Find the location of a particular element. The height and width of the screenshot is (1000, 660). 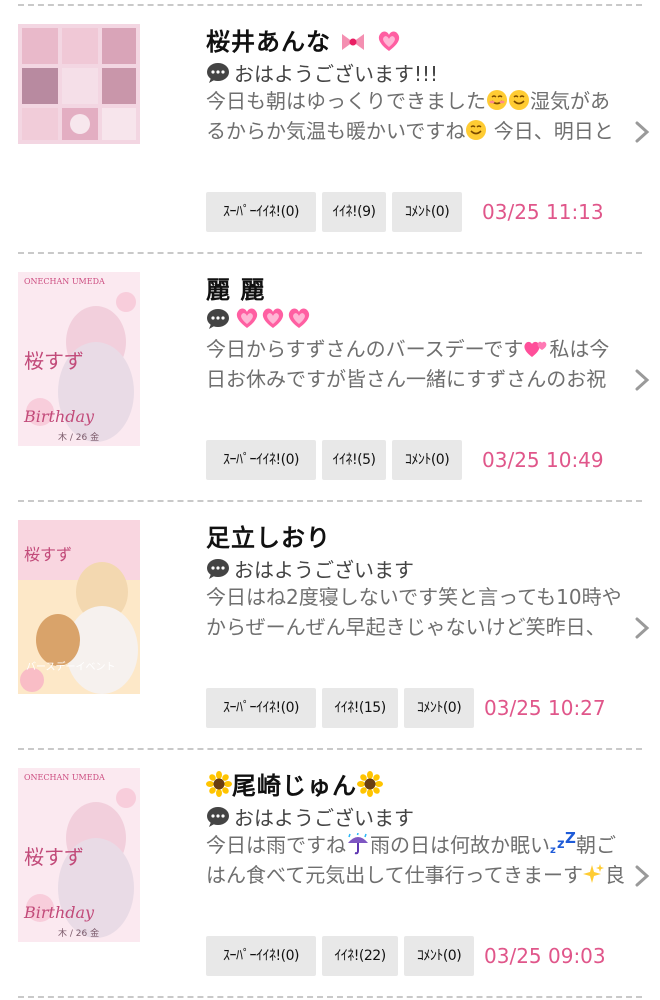

svg-text: Z is located at coordinates (570, 839).